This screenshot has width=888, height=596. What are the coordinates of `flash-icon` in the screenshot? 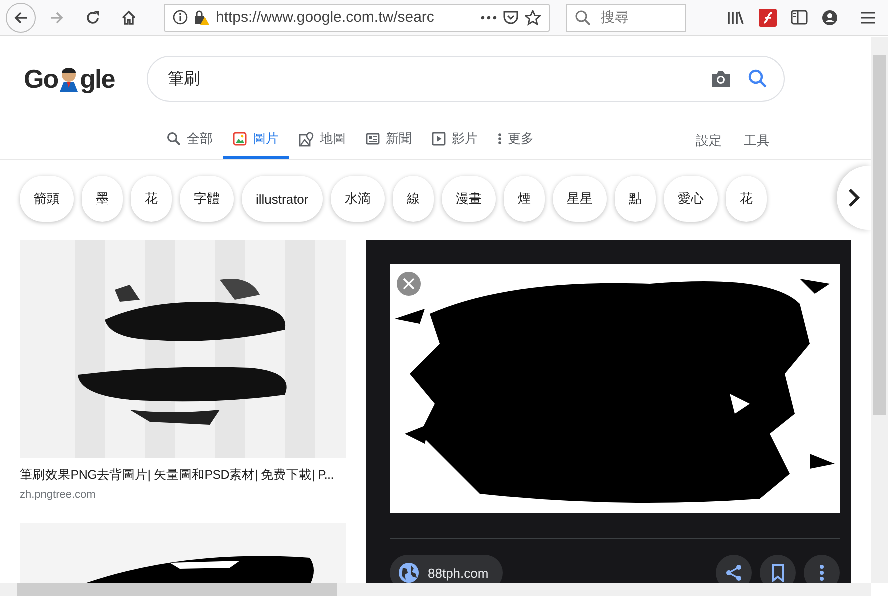 It's located at (768, 17).